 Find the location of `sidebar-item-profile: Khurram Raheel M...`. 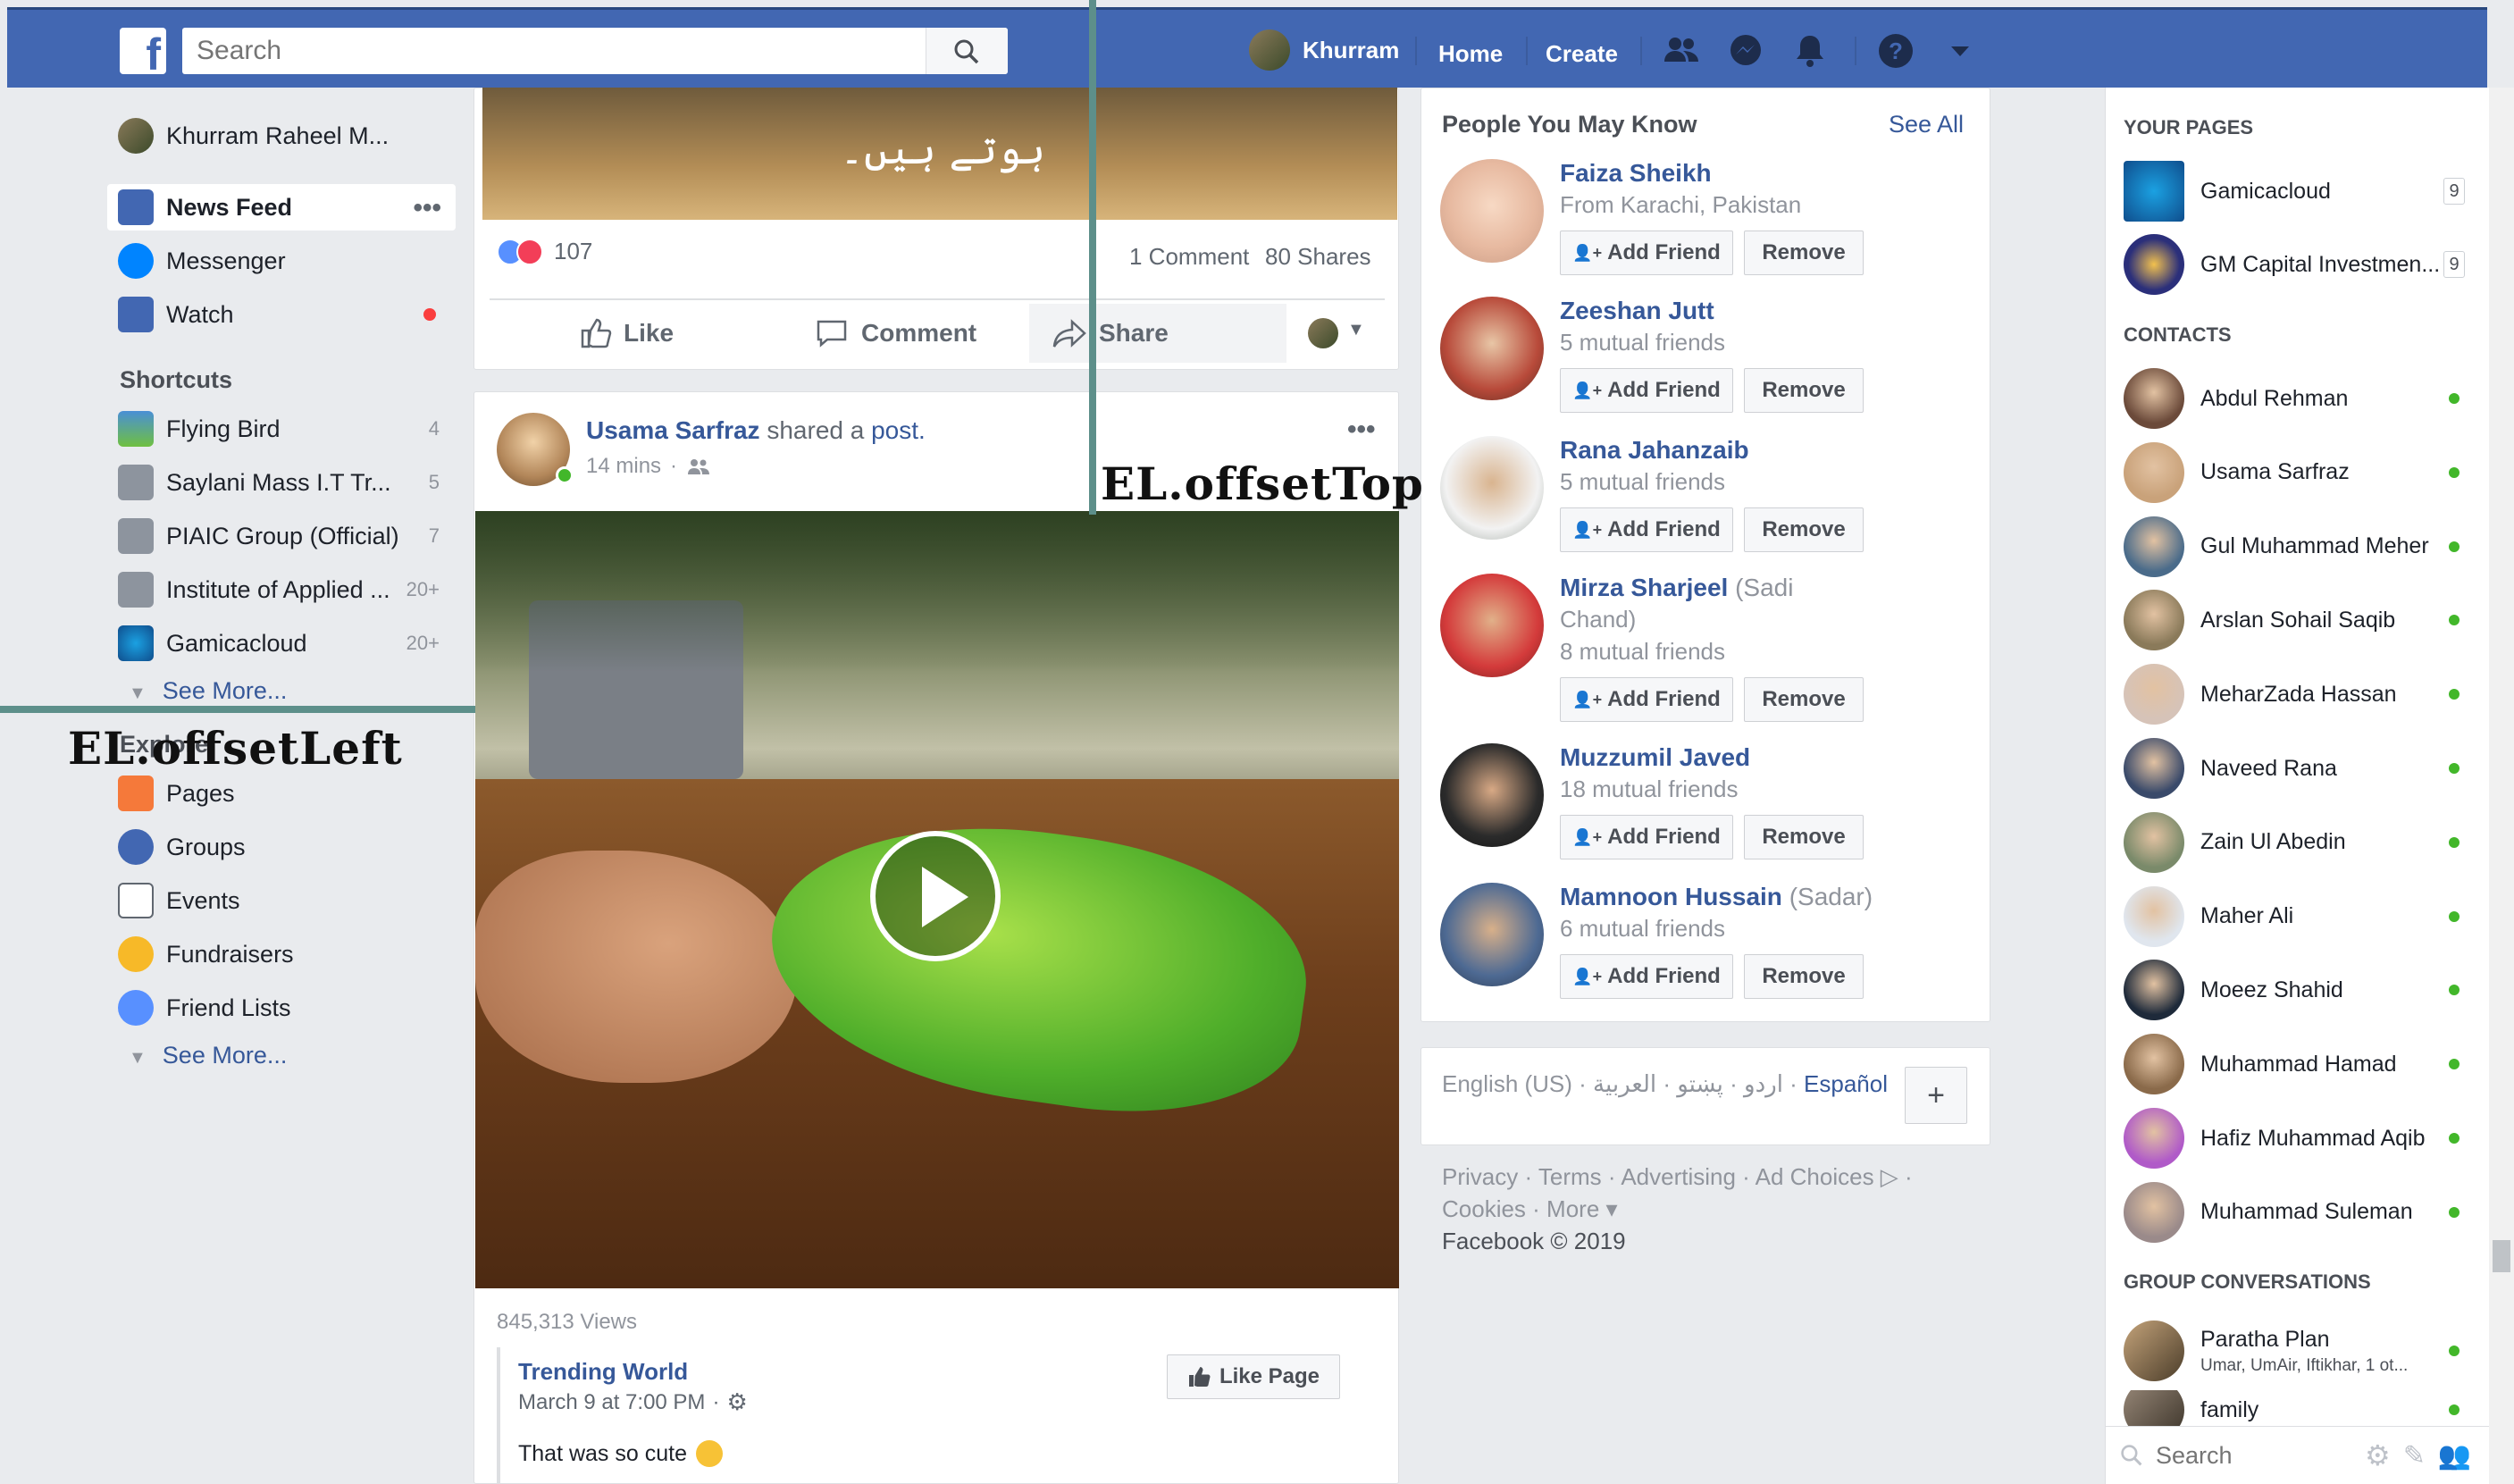

sidebar-item-profile: Khurram Raheel M... is located at coordinates (281, 136).